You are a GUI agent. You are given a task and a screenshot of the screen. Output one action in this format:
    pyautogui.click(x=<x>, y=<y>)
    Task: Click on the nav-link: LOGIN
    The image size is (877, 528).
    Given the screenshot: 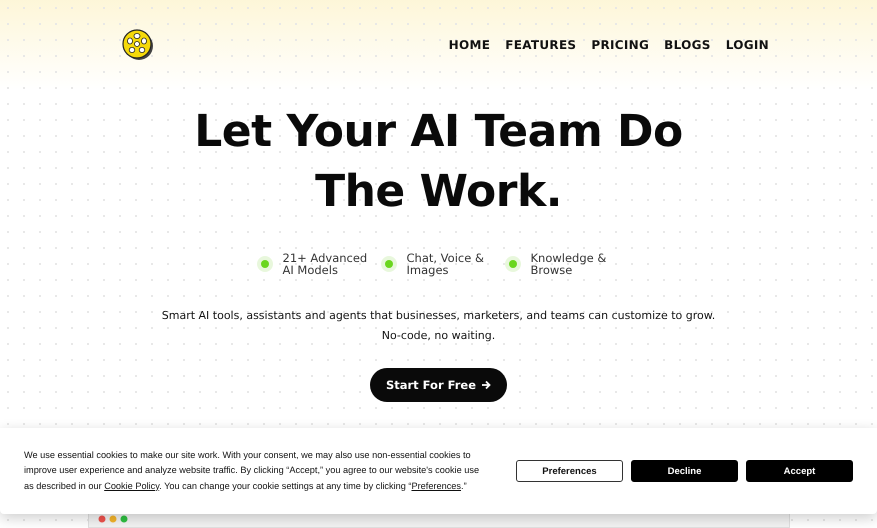 What is the action you would take?
    pyautogui.click(x=747, y=45)
    